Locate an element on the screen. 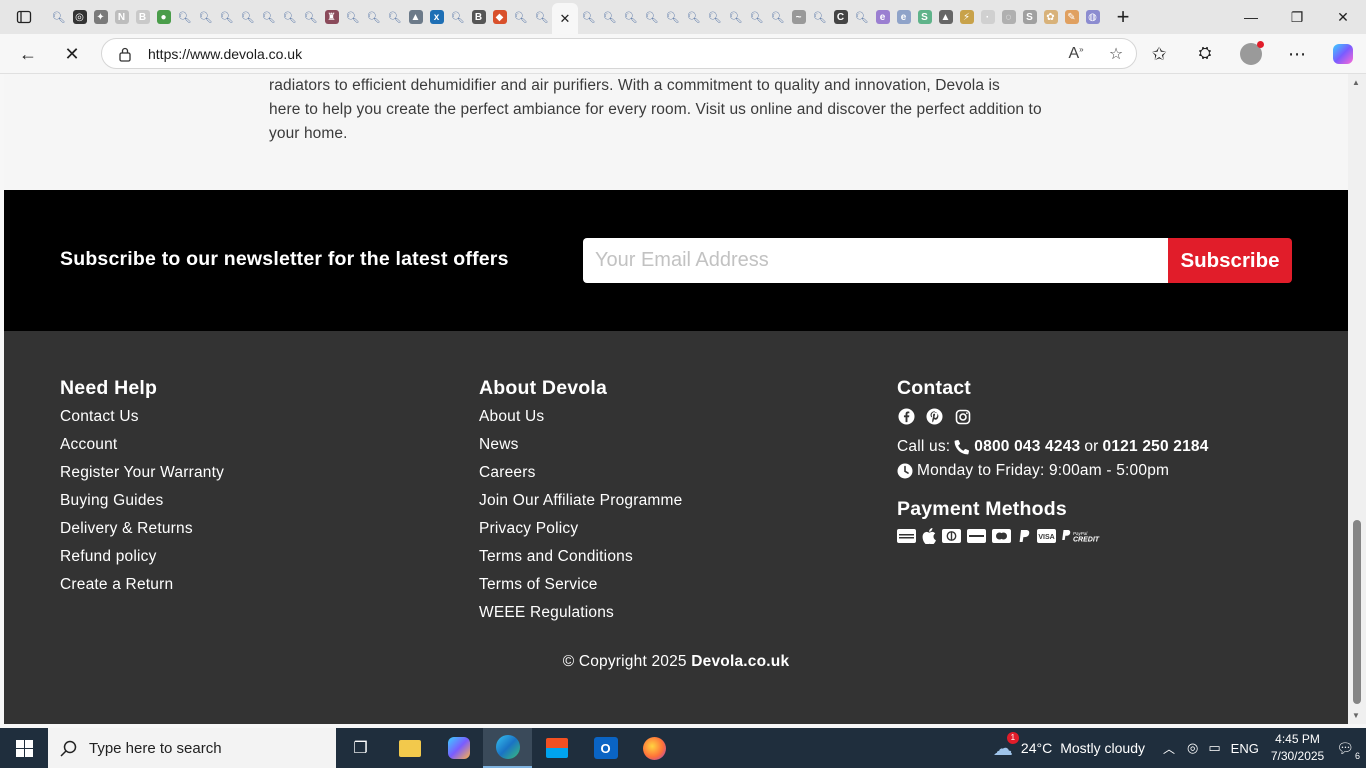  close-window-button: ✕ is located at coordinates (1343, 17).